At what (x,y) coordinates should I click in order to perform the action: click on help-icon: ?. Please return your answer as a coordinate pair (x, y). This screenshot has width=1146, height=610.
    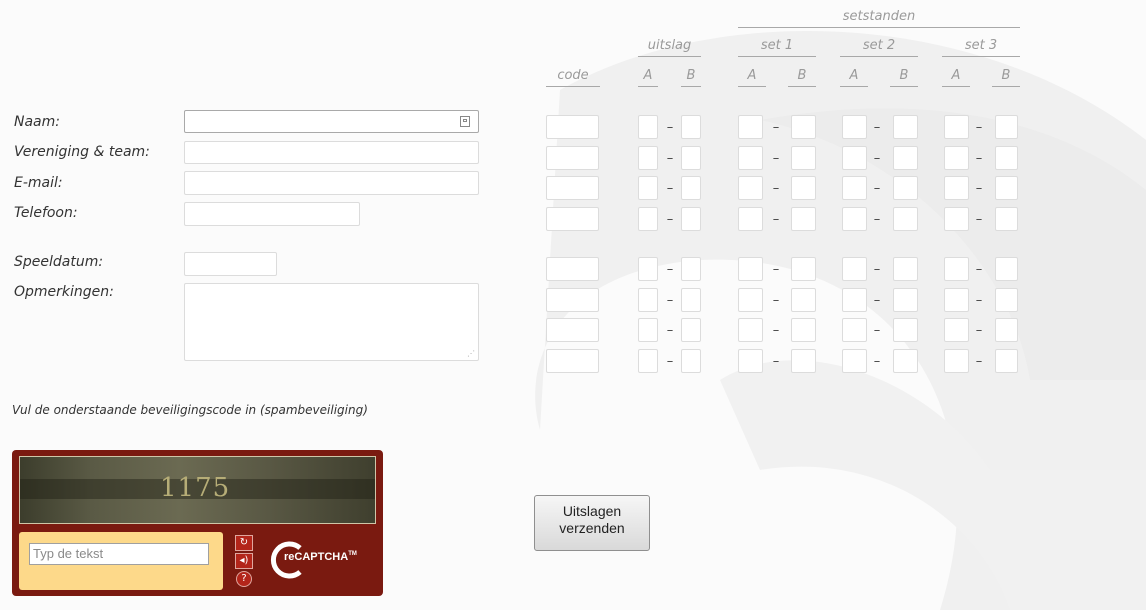
    Looking at the image, I should click on (244, 579).